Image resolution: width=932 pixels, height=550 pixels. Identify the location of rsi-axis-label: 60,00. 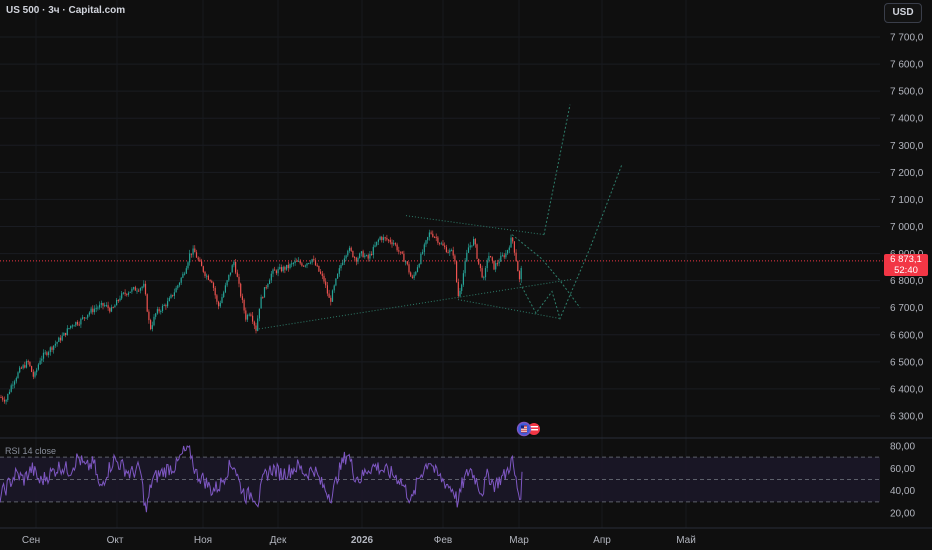
(902, 469).